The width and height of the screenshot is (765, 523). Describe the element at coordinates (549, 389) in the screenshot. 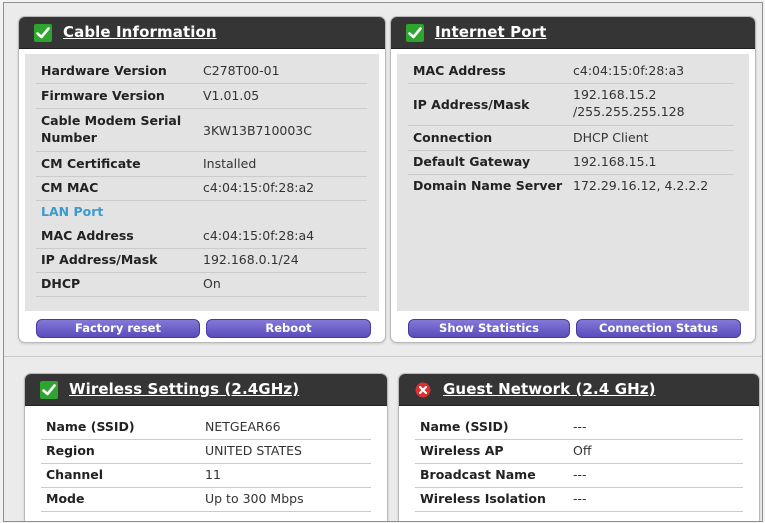

I see `guest-network-title: Guest Network (2.4 GHz)` at that location.